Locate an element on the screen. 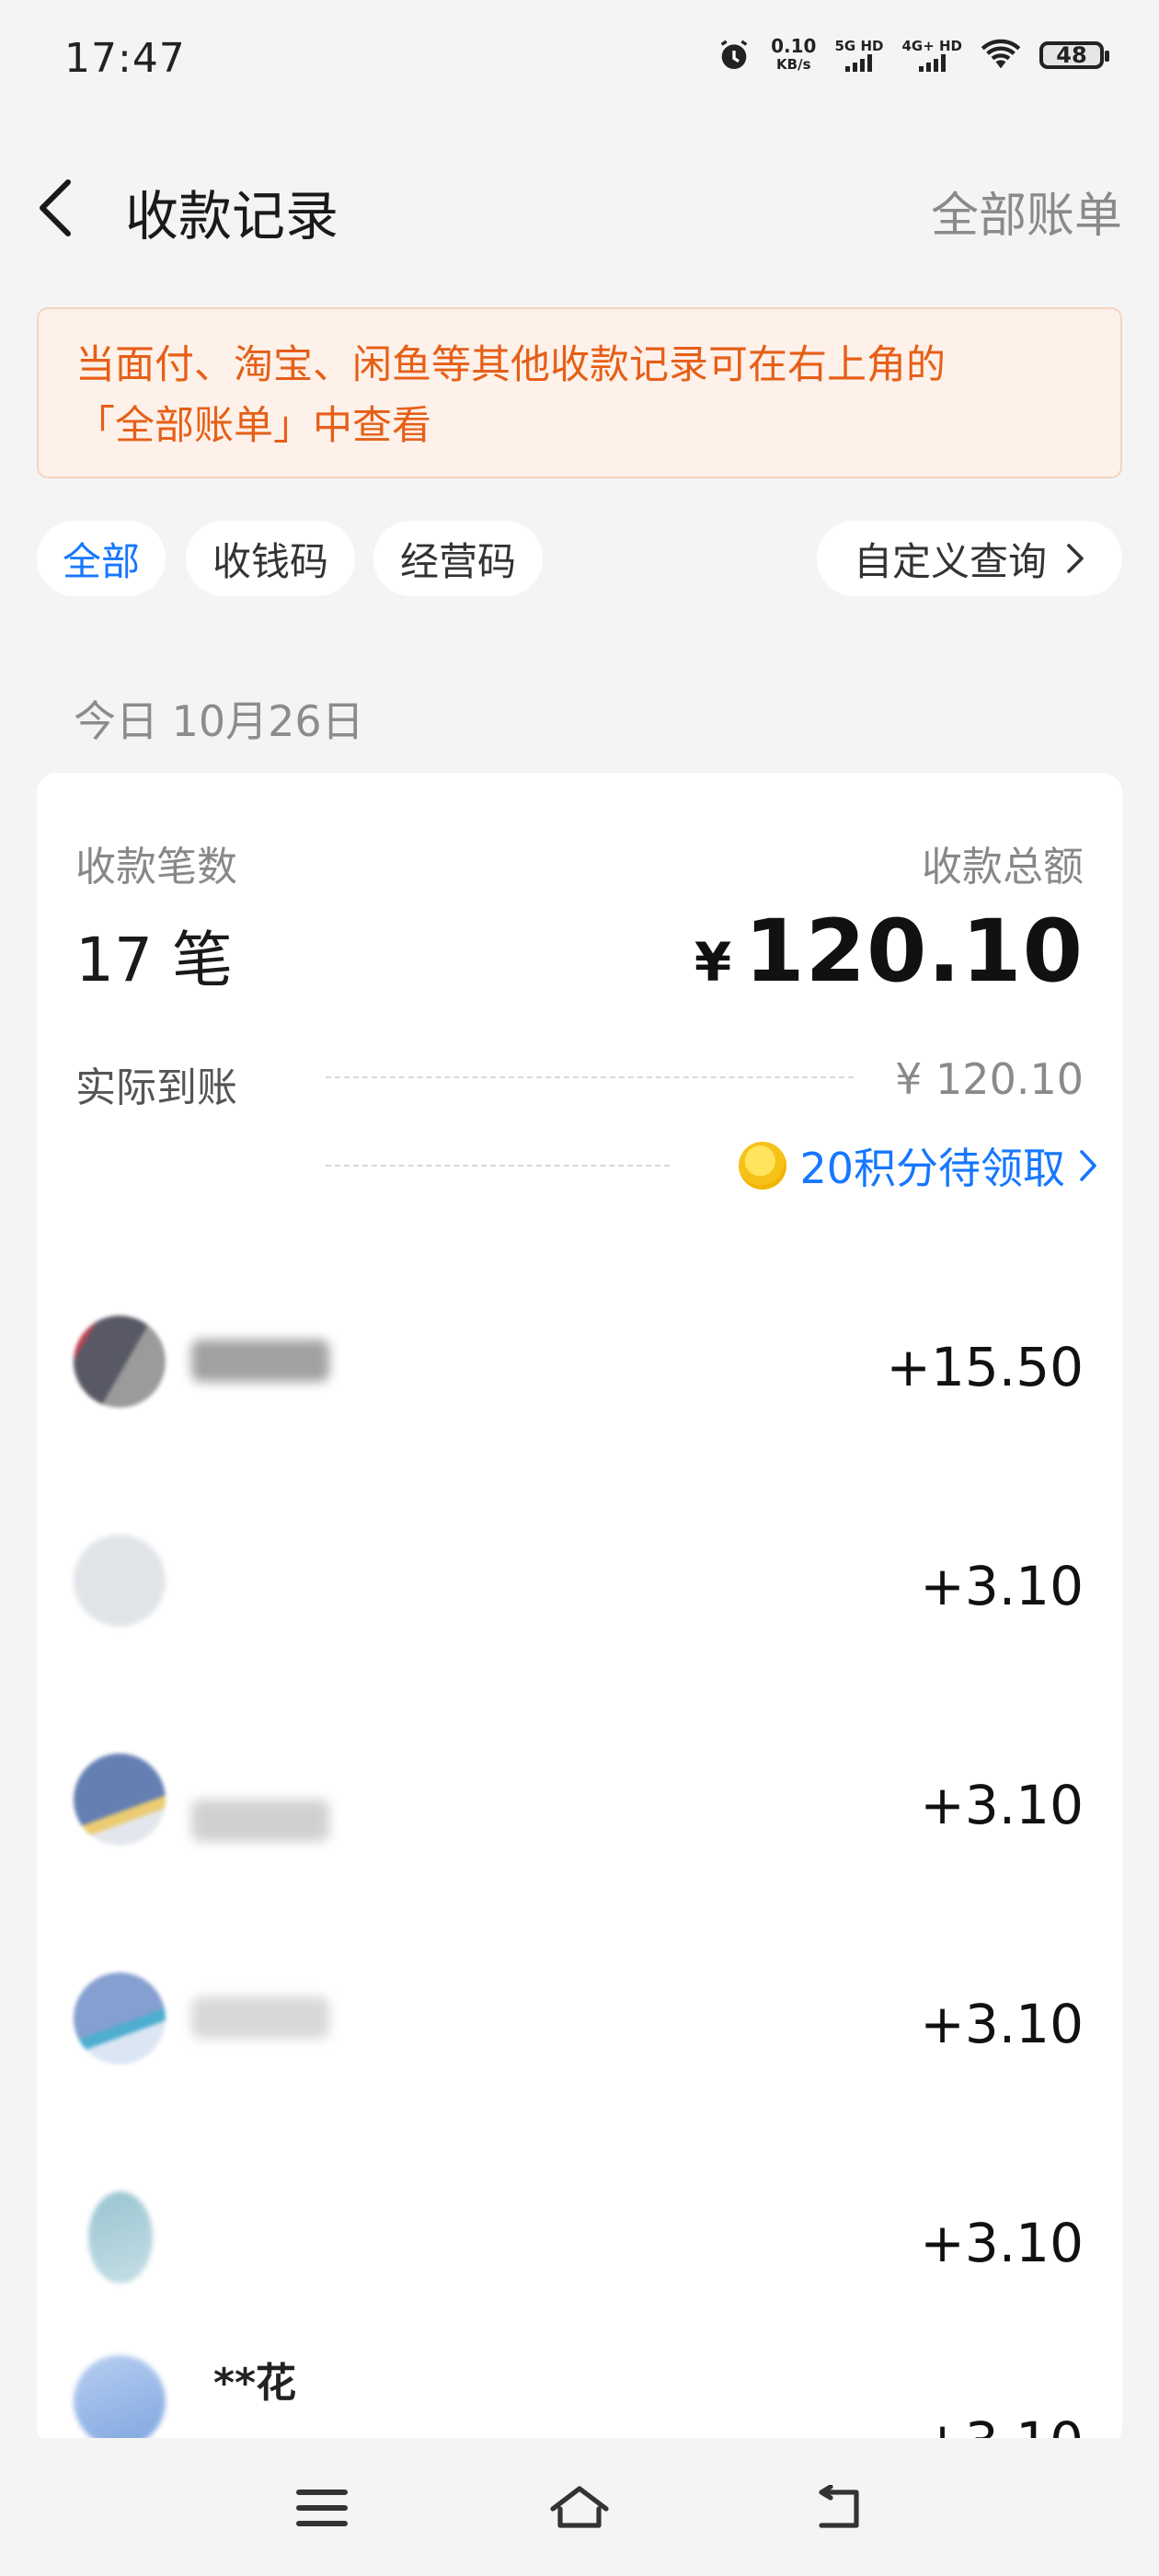  status-time: 17:47 is located at coordinates (125, 58).